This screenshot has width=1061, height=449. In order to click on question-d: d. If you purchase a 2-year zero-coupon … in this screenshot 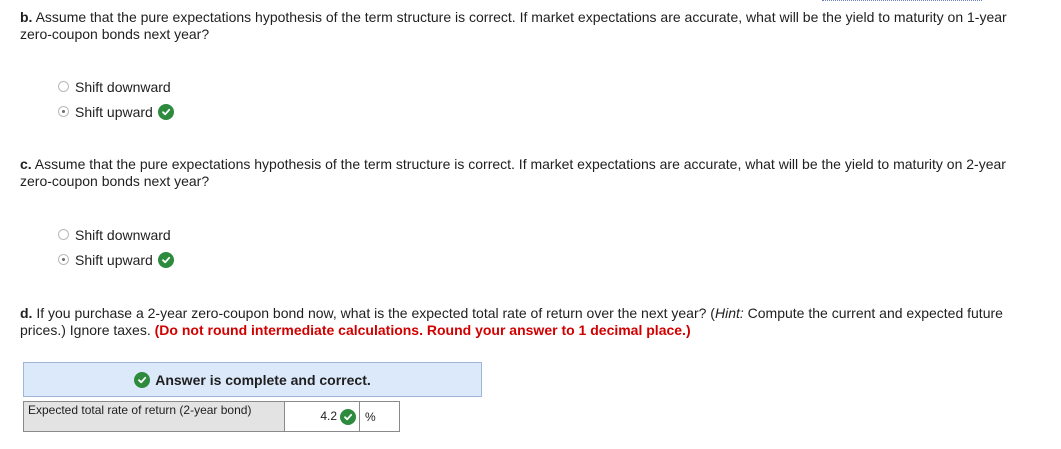, I will do `click(525, 322)`.